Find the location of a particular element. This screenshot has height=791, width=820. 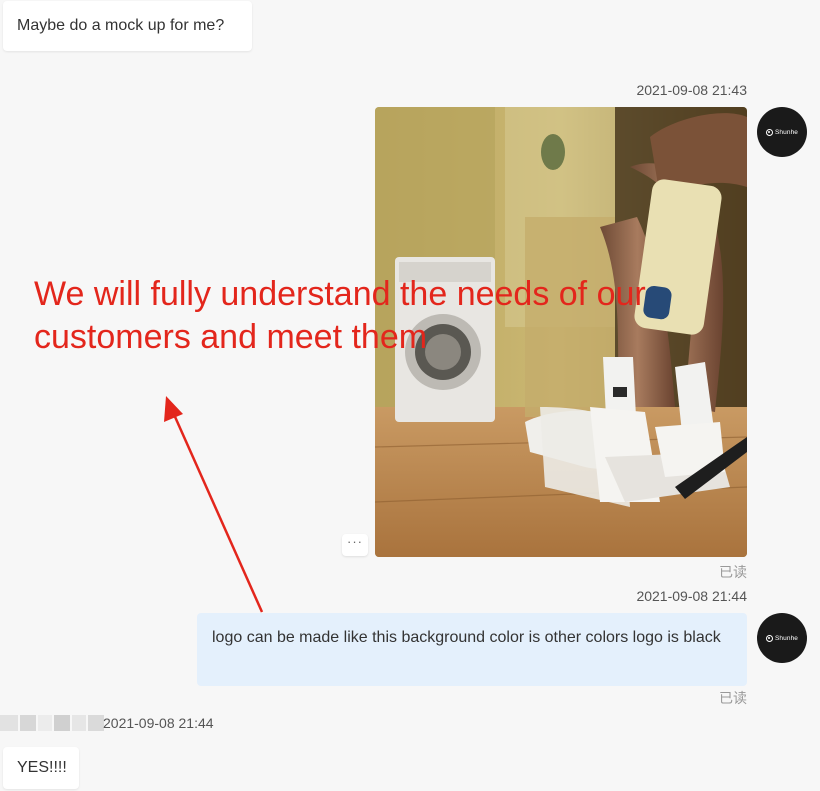

incoming-message-bubble: YES!!!! is located at coordinates (41, 768).